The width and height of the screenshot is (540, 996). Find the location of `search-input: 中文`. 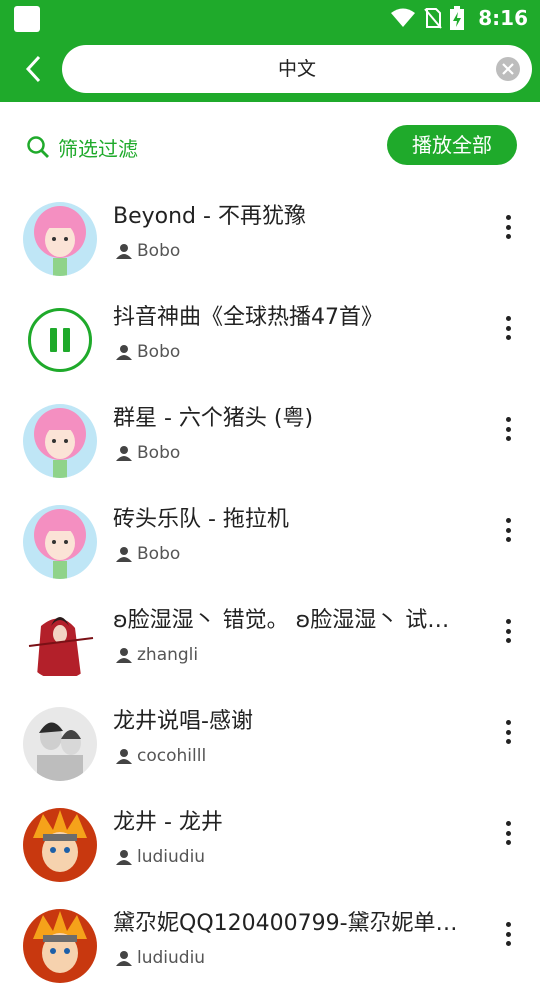

search-input: 中文 is located at coordinates (297, 69).